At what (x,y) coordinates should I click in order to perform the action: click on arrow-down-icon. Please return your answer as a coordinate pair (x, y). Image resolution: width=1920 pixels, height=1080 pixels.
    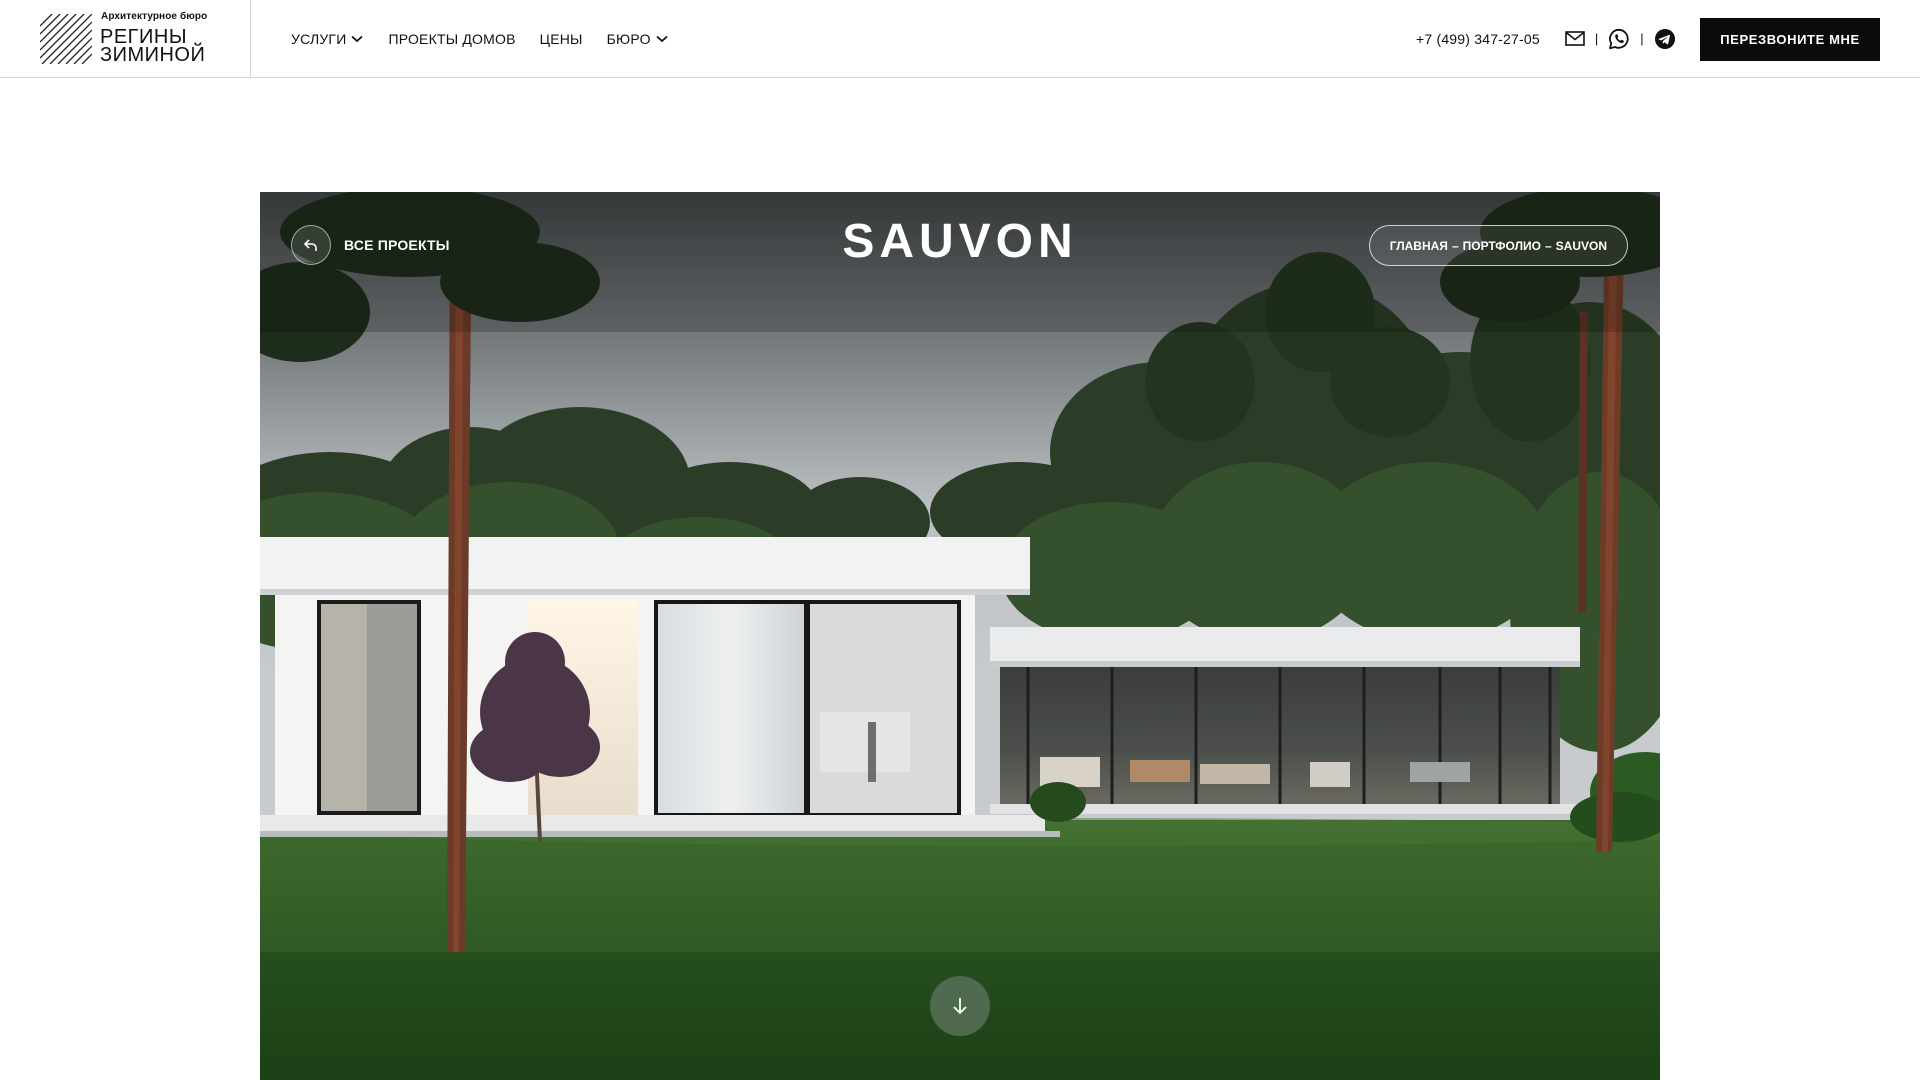
    Looking at the image, I should click on (960, 1006).